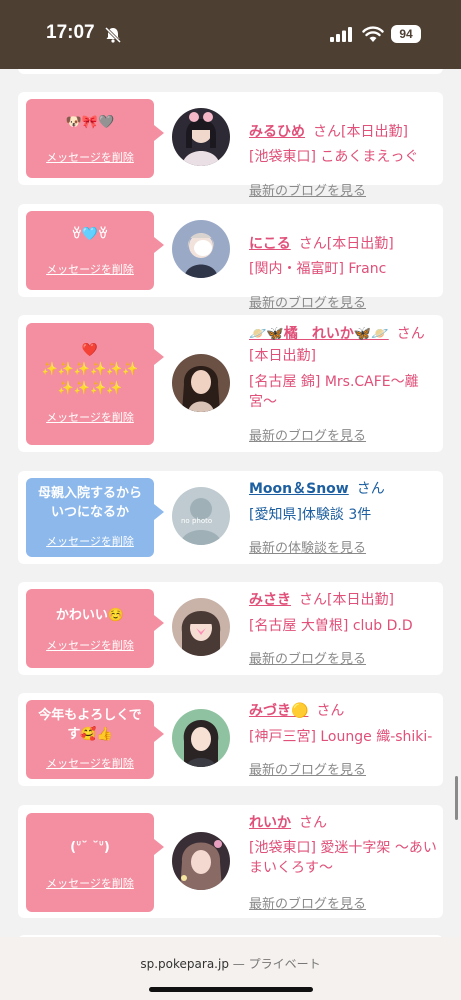  What do you see at coordinates (95, 862) in the screenshot?
I see `message-bubble: (ᐡ˘ ˘ᐡ) メッセージを削除` at bounding box center [95, 862].